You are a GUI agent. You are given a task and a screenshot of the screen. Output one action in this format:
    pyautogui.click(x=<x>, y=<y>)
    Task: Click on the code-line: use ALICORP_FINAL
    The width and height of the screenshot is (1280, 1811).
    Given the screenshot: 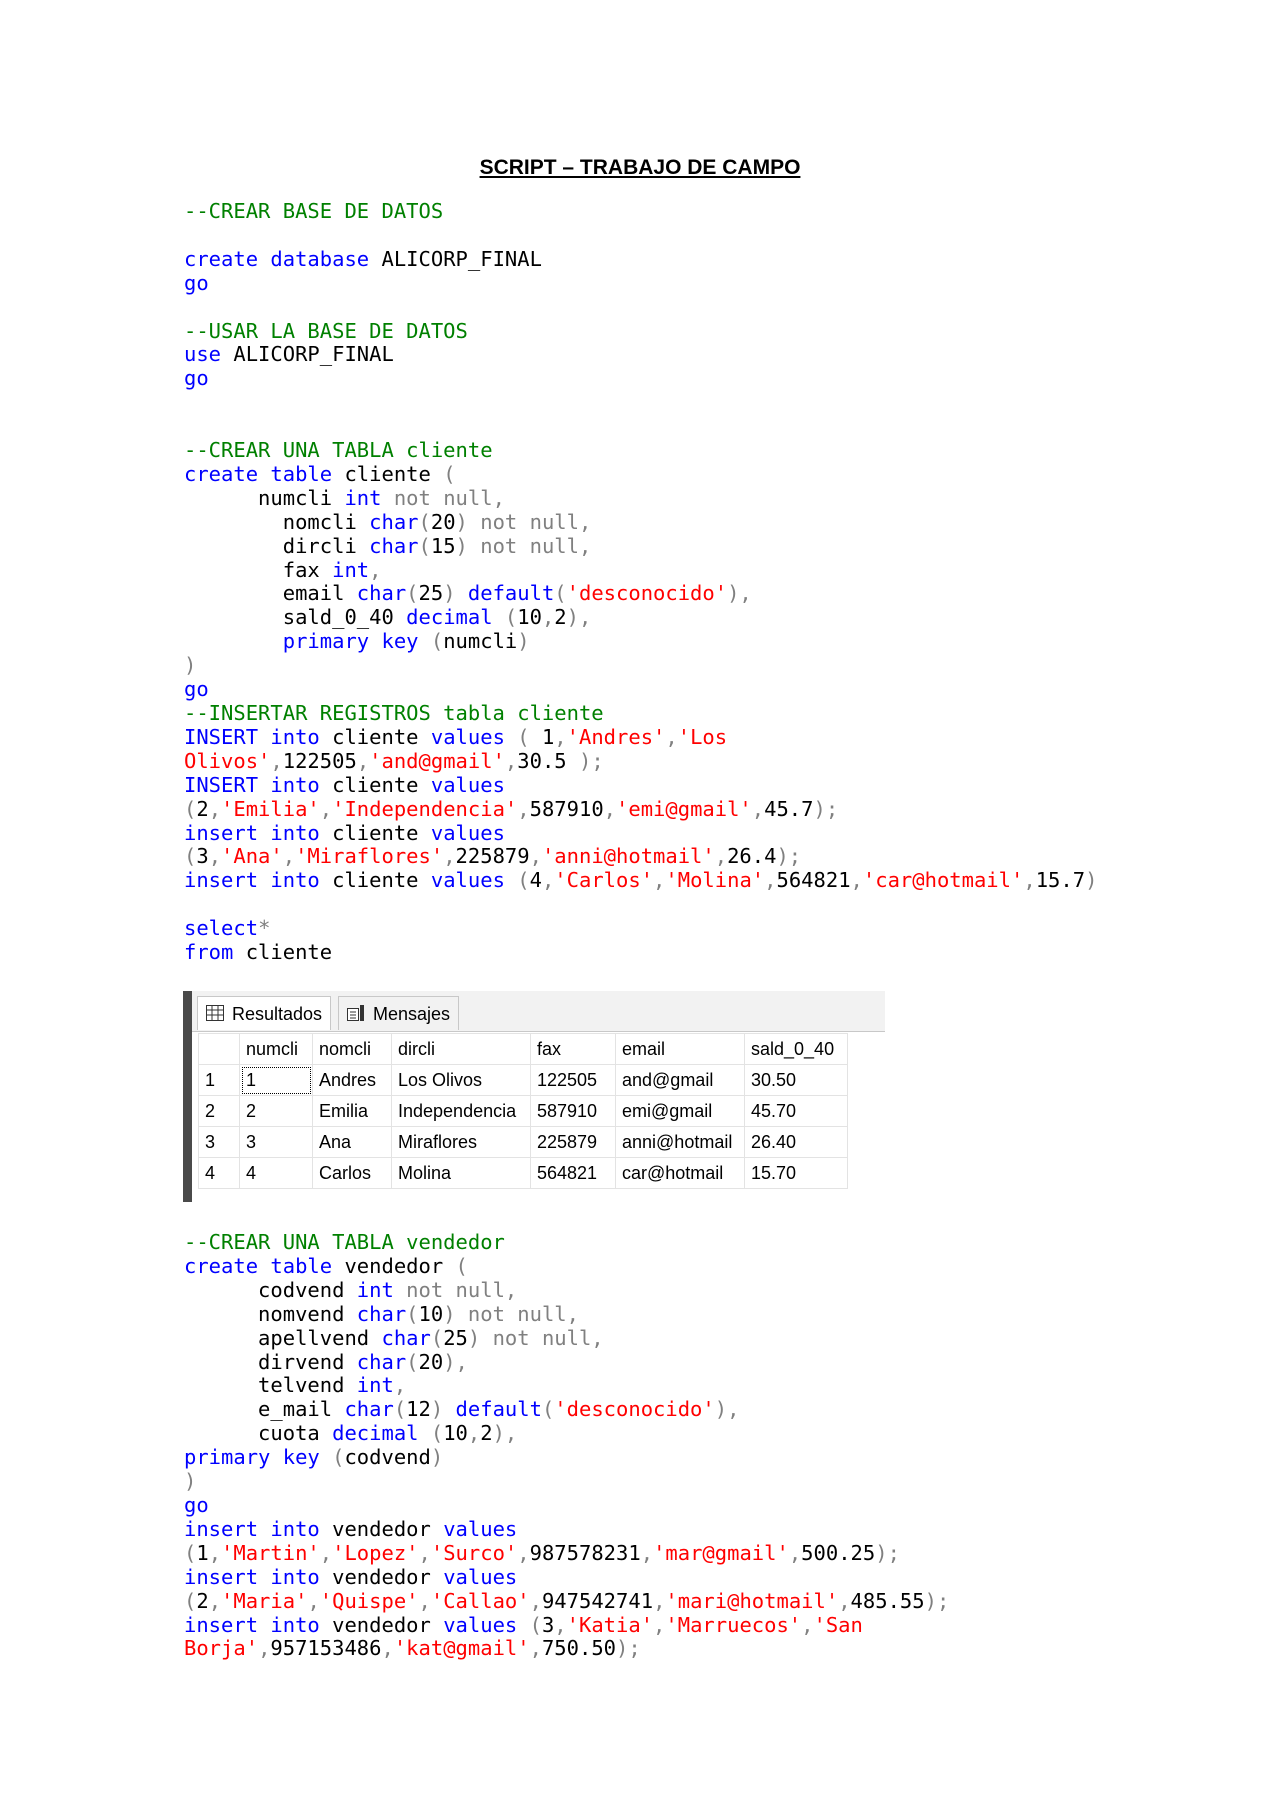 What is the action you would take?
    pyautogui.click(x=640, y=354)
    